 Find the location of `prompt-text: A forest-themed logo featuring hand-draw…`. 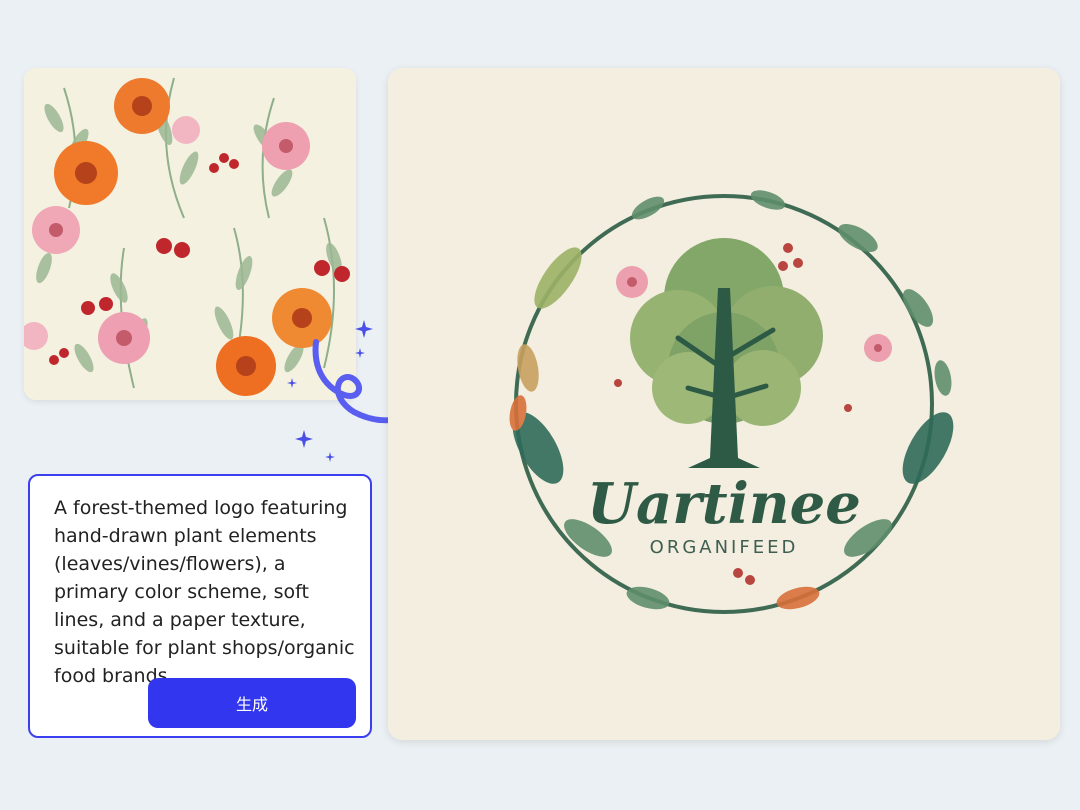

prompt-text: A forest-themed logo featuring hand-draw… is located at coordinates (209, 592).